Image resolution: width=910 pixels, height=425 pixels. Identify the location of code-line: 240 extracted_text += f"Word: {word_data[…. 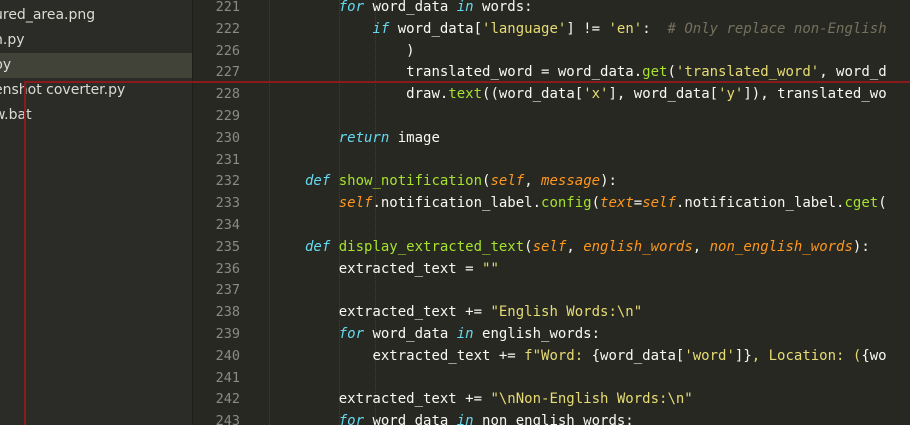
(551, 356).